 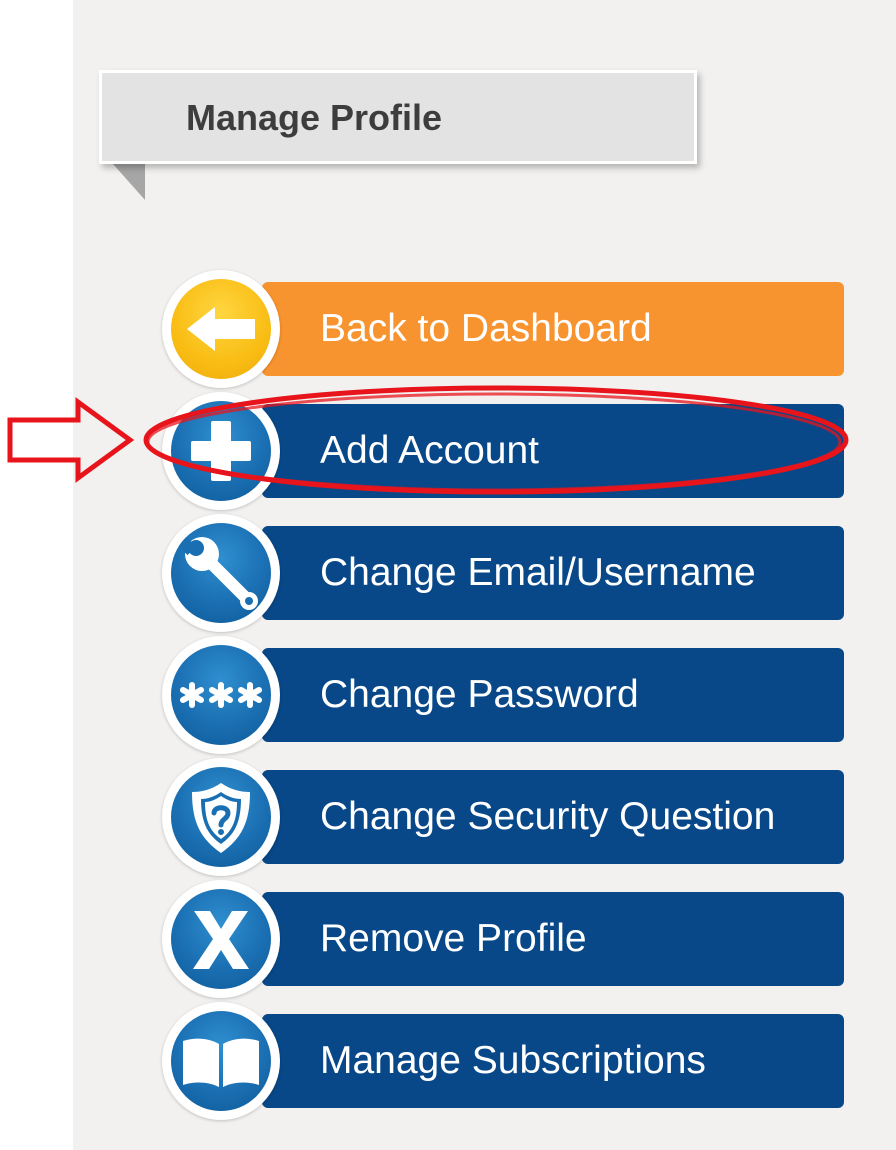 What do you see at coordinates (429, 450) in the screenshot?
I see `menu-item-label: Add Account` at bounding box center [429, 450].